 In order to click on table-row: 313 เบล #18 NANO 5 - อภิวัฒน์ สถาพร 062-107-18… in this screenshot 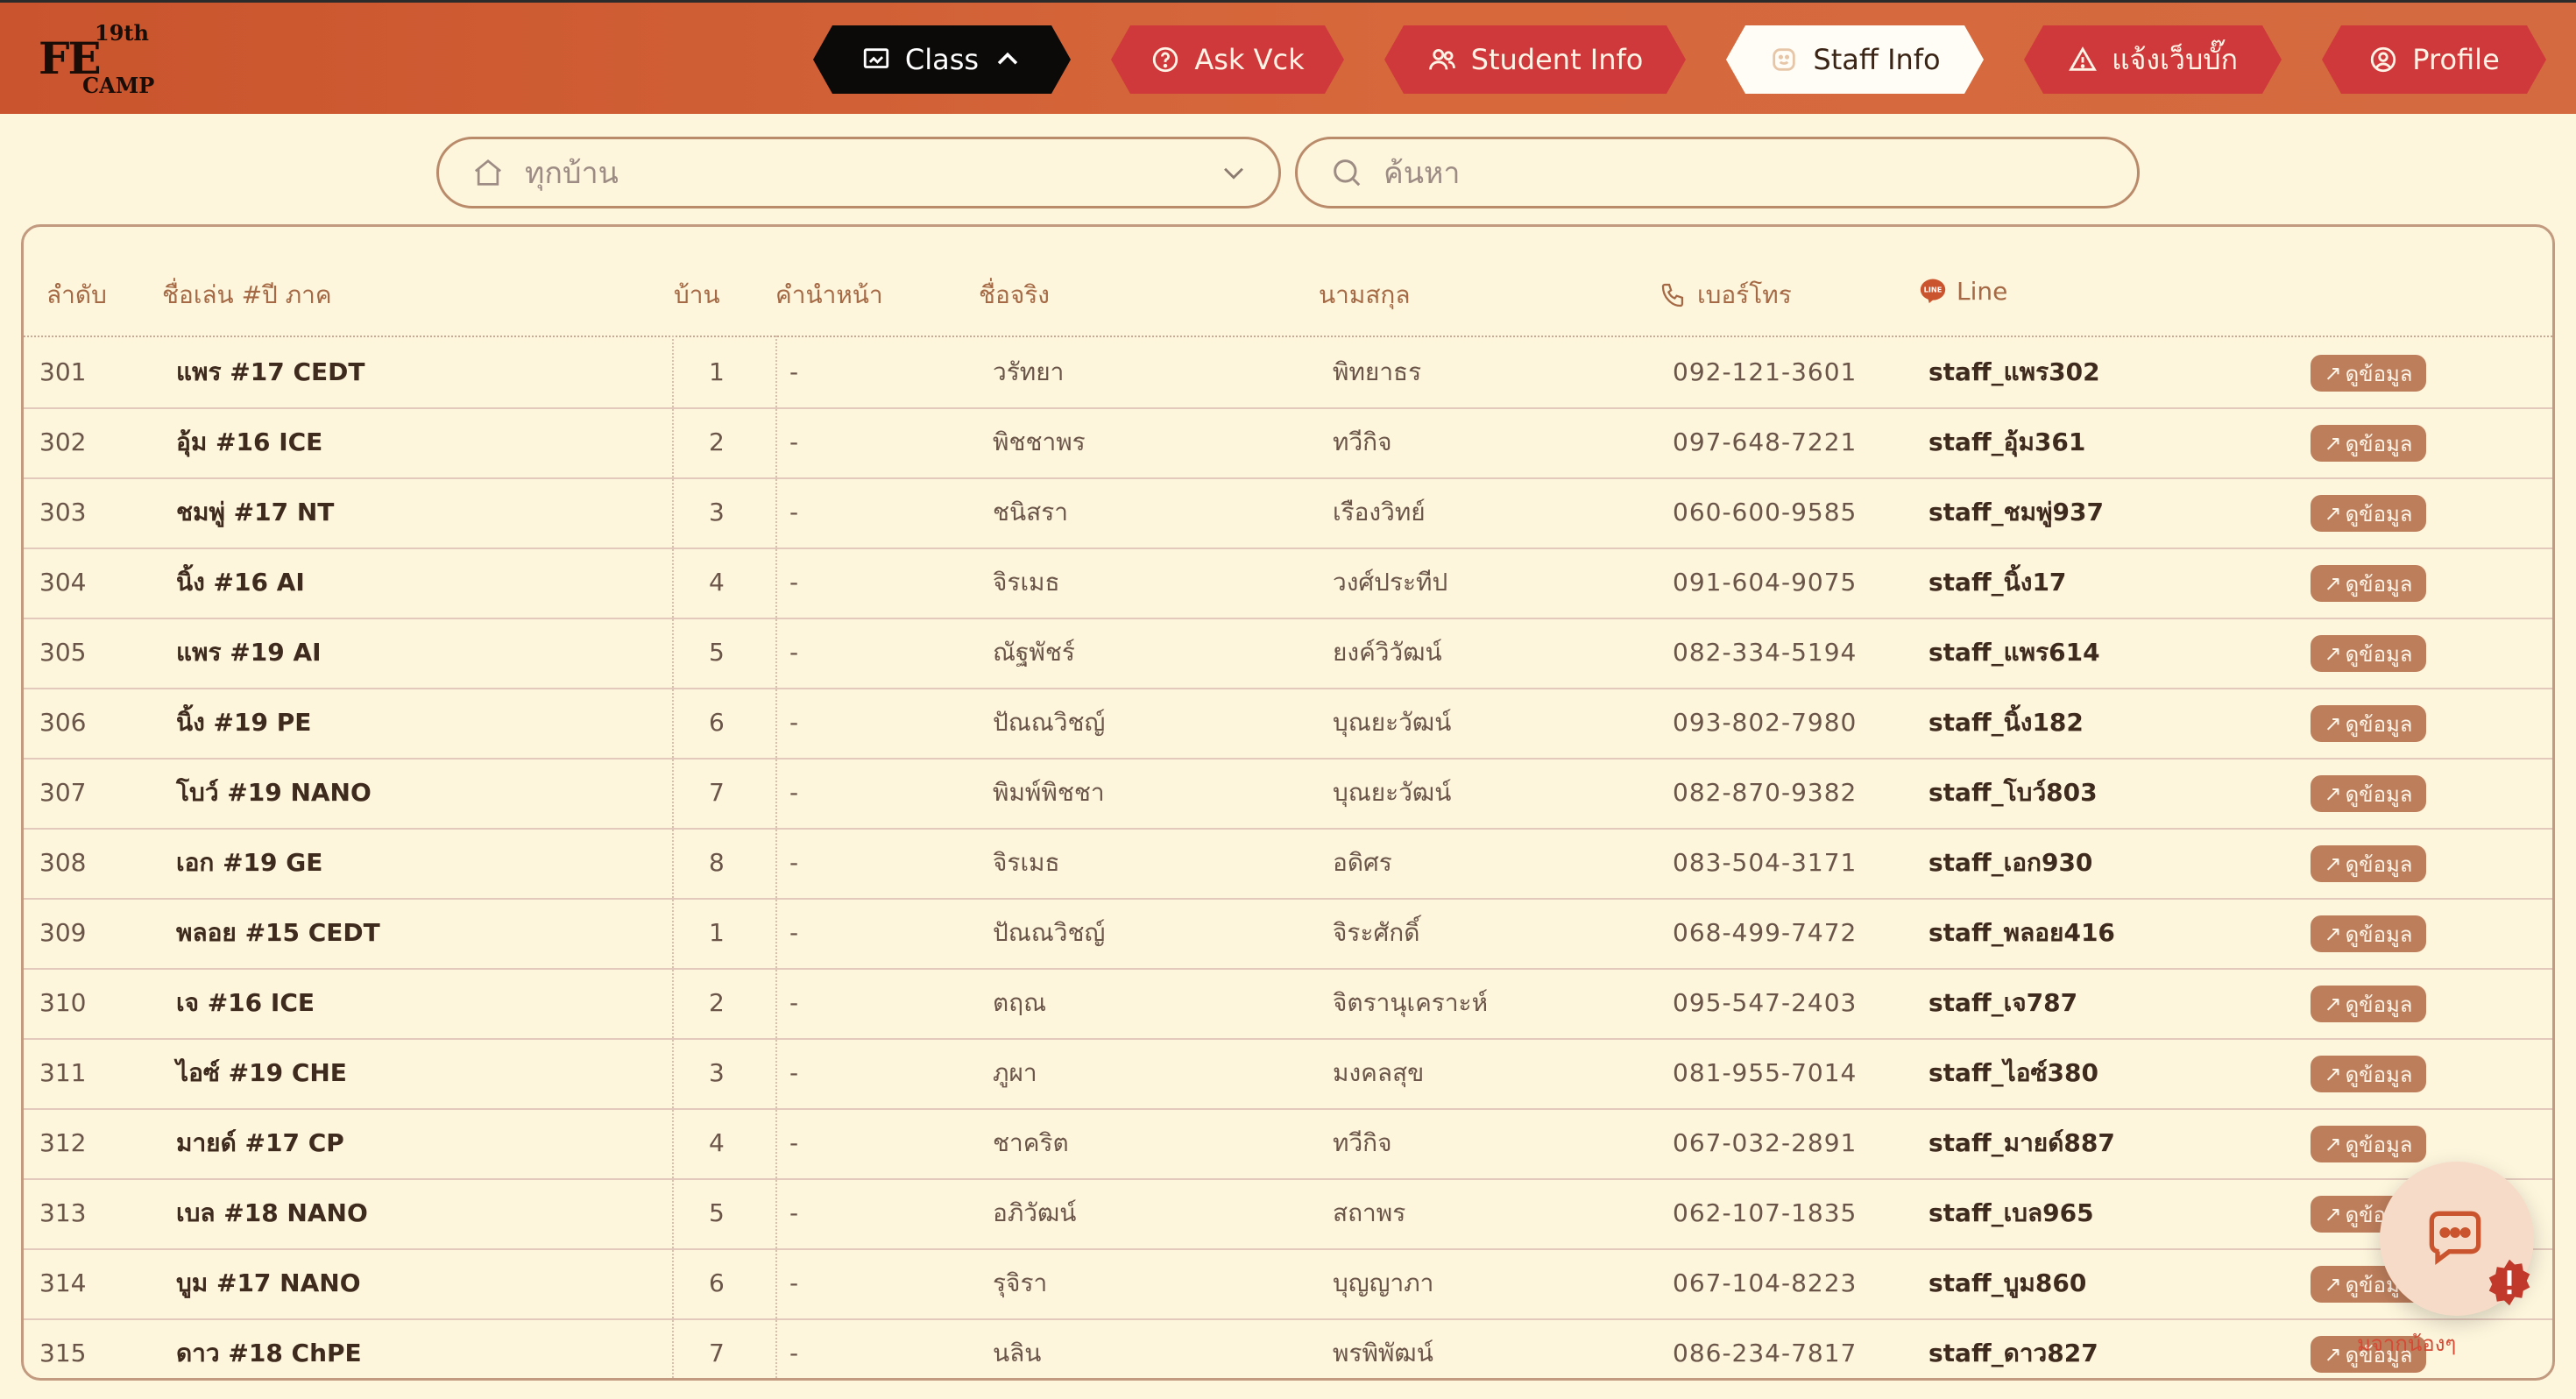, I will do `click(1288, 1214)`.